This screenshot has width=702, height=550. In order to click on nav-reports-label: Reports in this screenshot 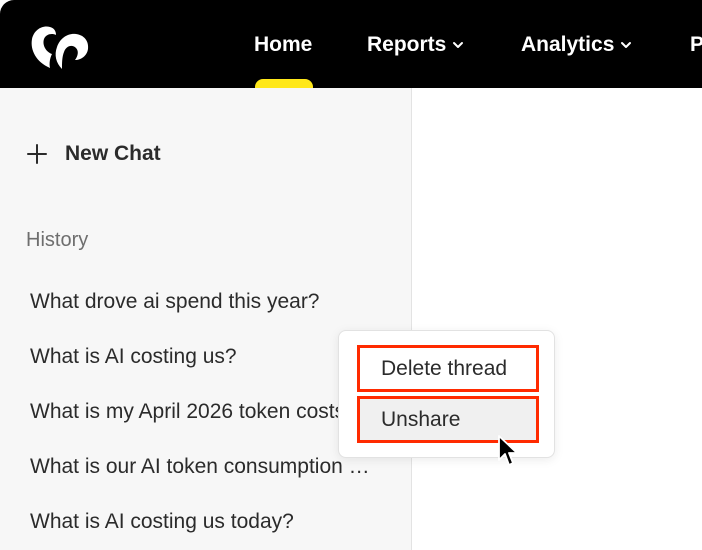, I will do `click(407, 44)`.